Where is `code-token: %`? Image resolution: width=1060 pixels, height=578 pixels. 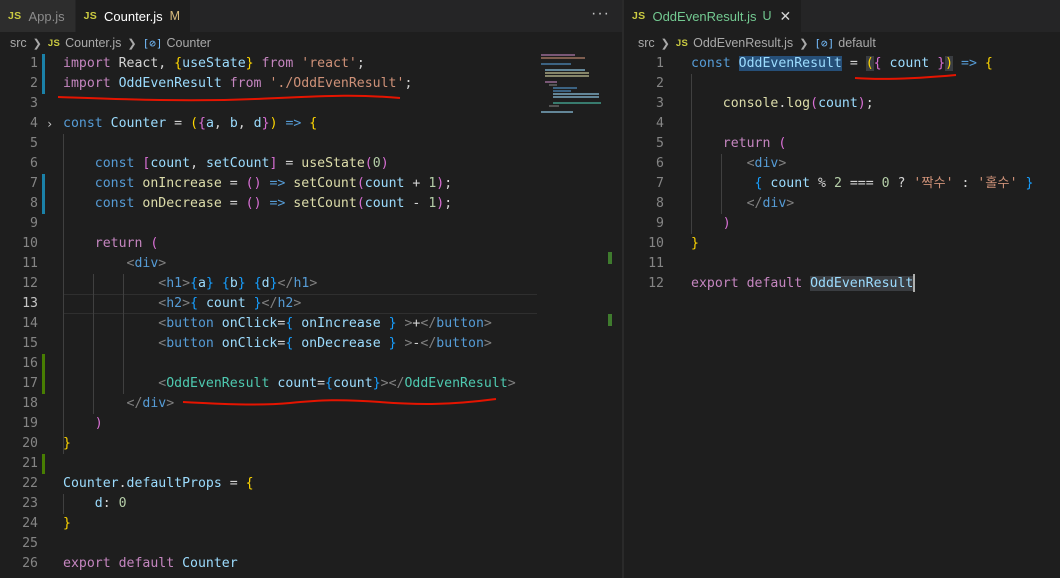
code-token: % is located at coordinates (826, 183).